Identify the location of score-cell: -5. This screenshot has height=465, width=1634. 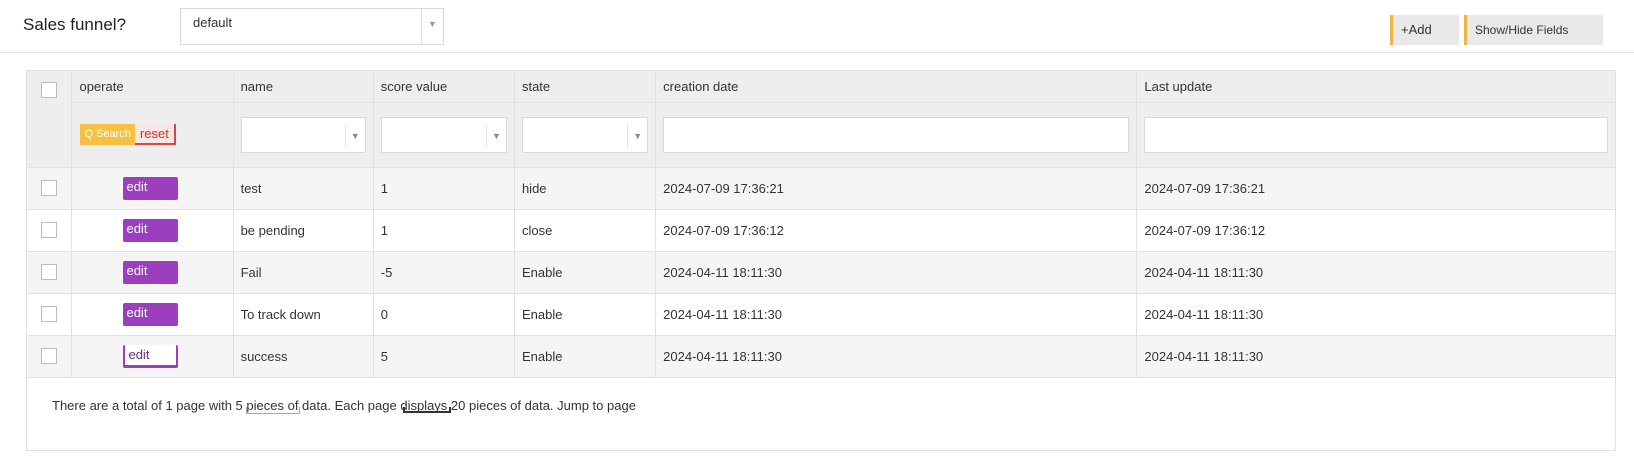
(443, 272).